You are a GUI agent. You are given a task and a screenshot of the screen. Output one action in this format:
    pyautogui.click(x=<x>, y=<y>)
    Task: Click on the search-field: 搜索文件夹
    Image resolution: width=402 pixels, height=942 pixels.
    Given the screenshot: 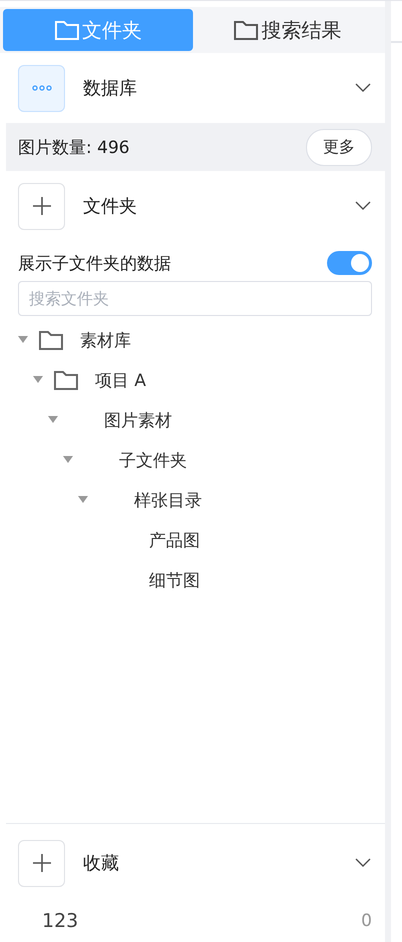 What is the action you would take?
    pyautogui.click(x=195, y=298)
    